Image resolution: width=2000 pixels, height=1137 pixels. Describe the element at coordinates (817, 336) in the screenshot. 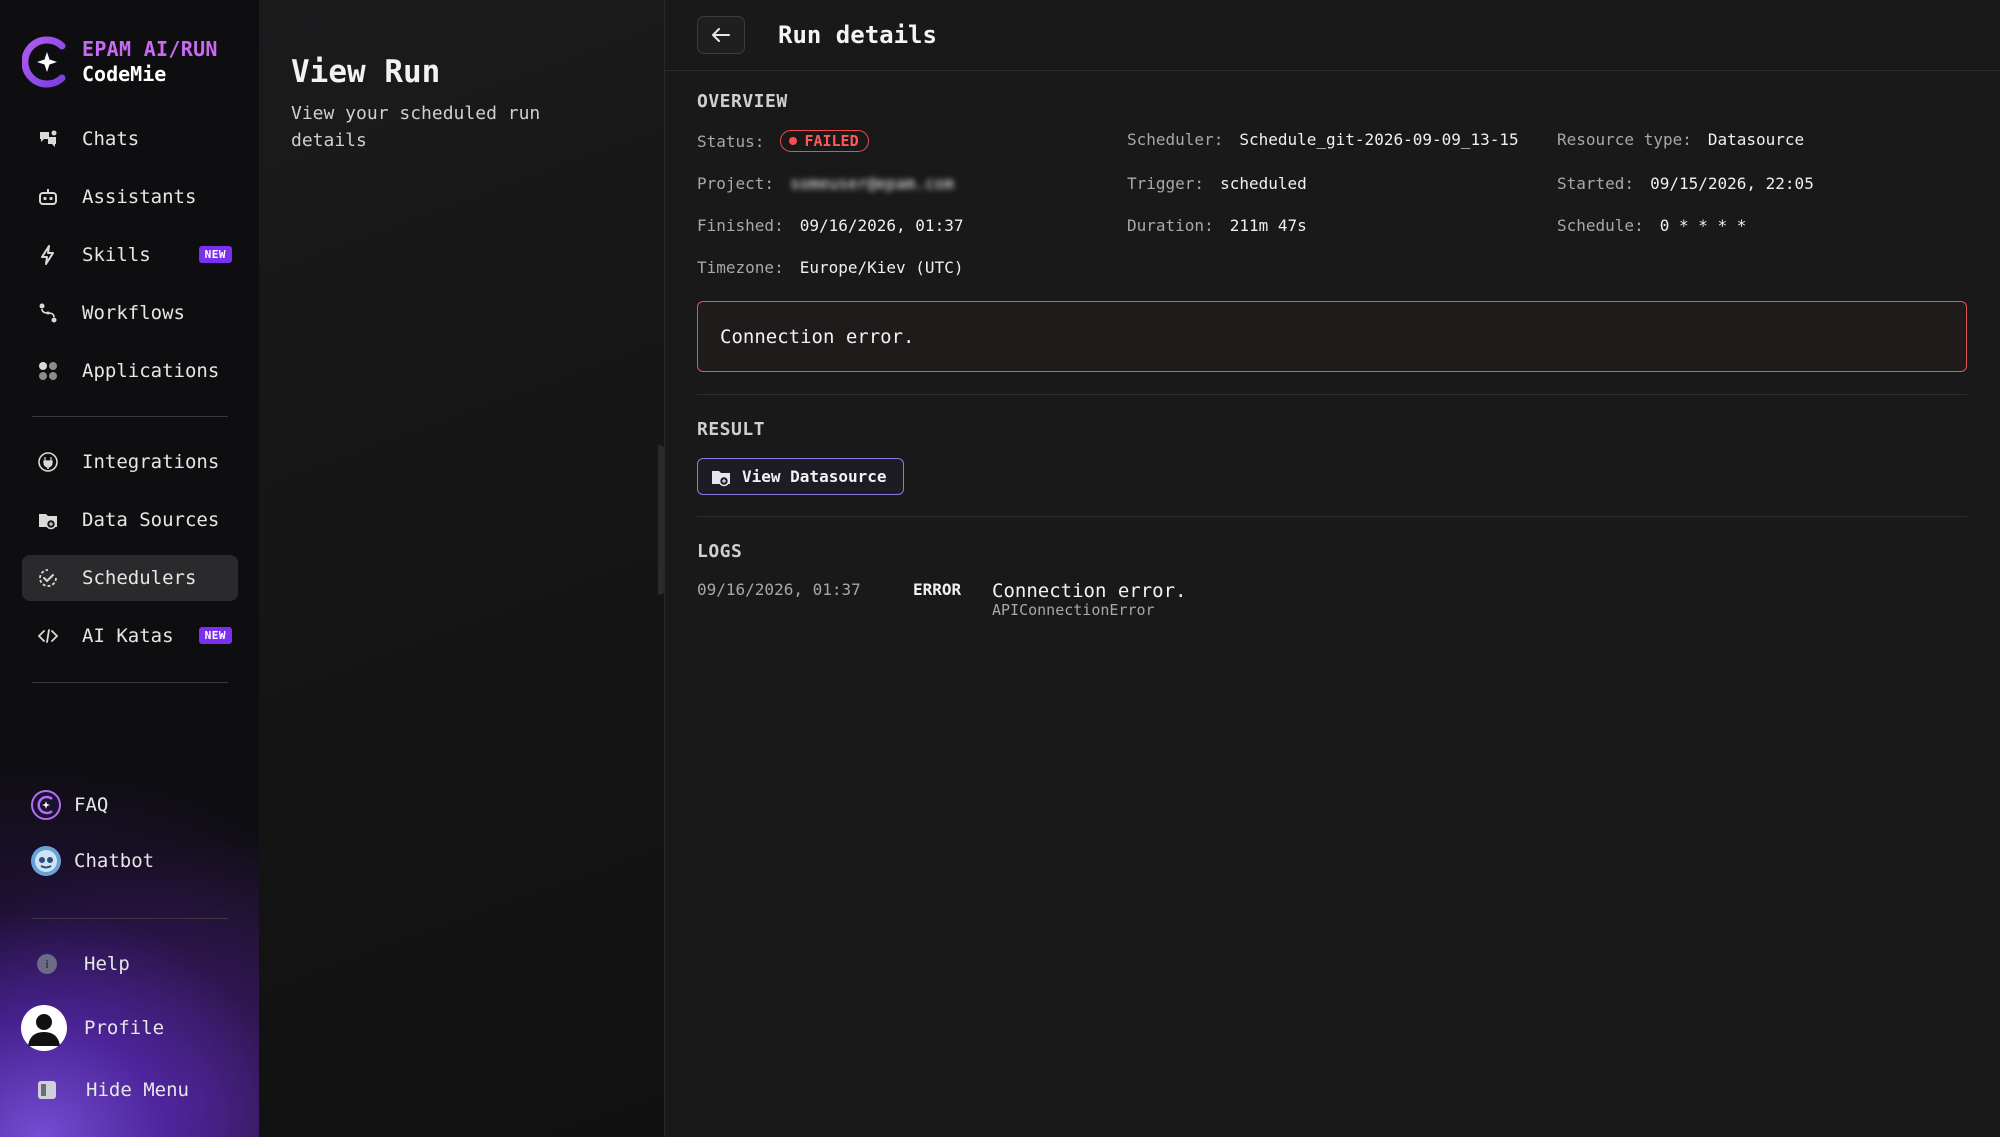

I see `error-message: Connection error.` at that location.